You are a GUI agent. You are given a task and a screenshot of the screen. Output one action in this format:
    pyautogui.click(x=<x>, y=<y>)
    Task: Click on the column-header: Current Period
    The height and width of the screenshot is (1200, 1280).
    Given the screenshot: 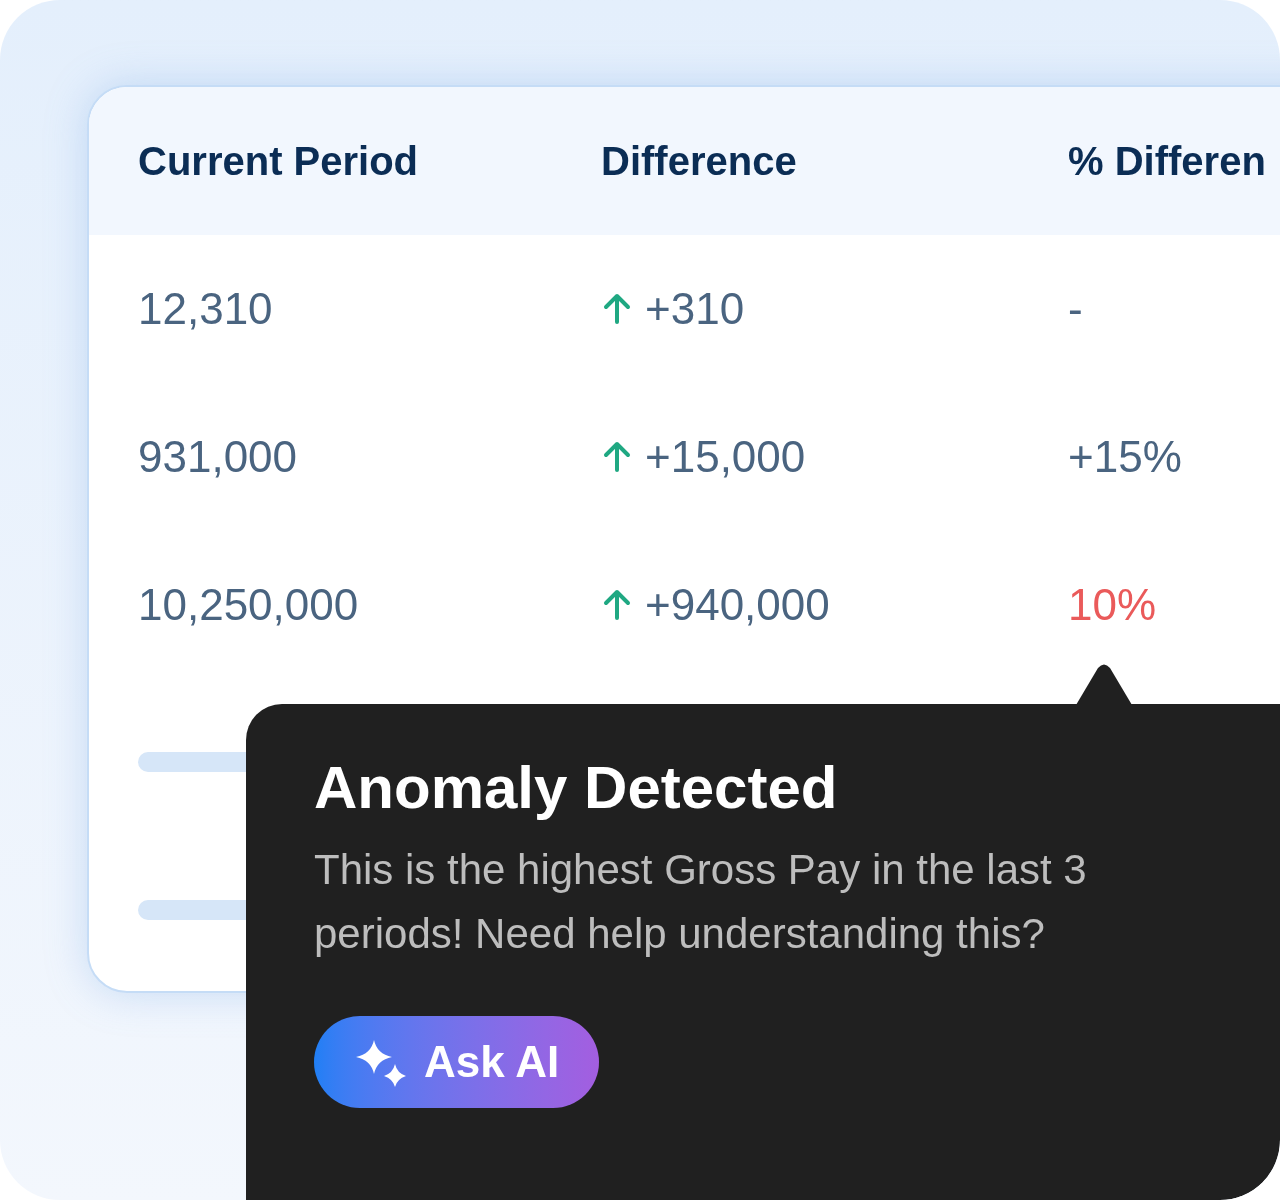 What is the action you would take?
    pyautogui.click(x=279, y=161)
    